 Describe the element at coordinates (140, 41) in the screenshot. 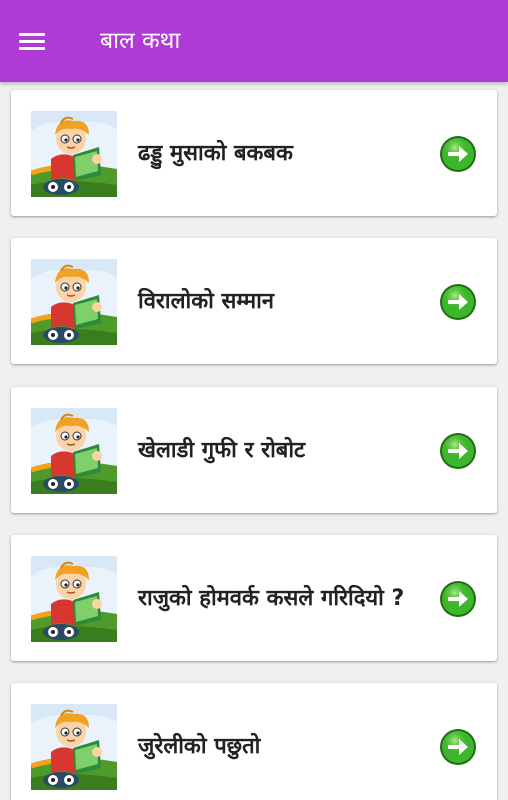

I see `page-title: बाल कथा` at that location.